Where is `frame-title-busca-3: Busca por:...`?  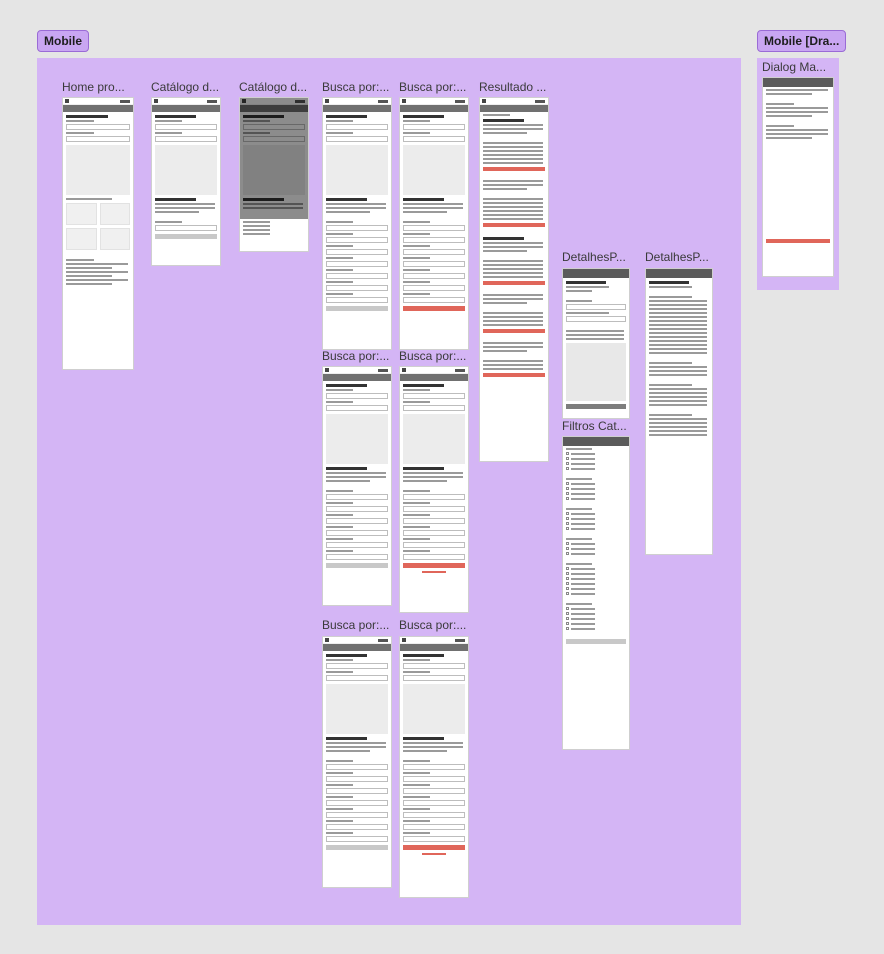
frame-title-busca-3: Busca por:... is located at coordinates (357, 356).